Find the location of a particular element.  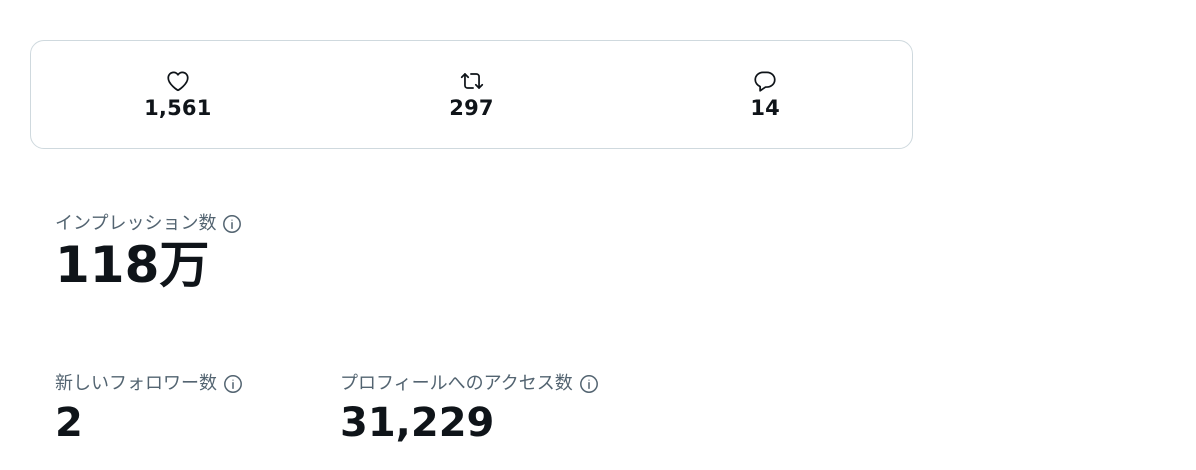

new-followers-value: 2 is located at coordinates (69, 423).